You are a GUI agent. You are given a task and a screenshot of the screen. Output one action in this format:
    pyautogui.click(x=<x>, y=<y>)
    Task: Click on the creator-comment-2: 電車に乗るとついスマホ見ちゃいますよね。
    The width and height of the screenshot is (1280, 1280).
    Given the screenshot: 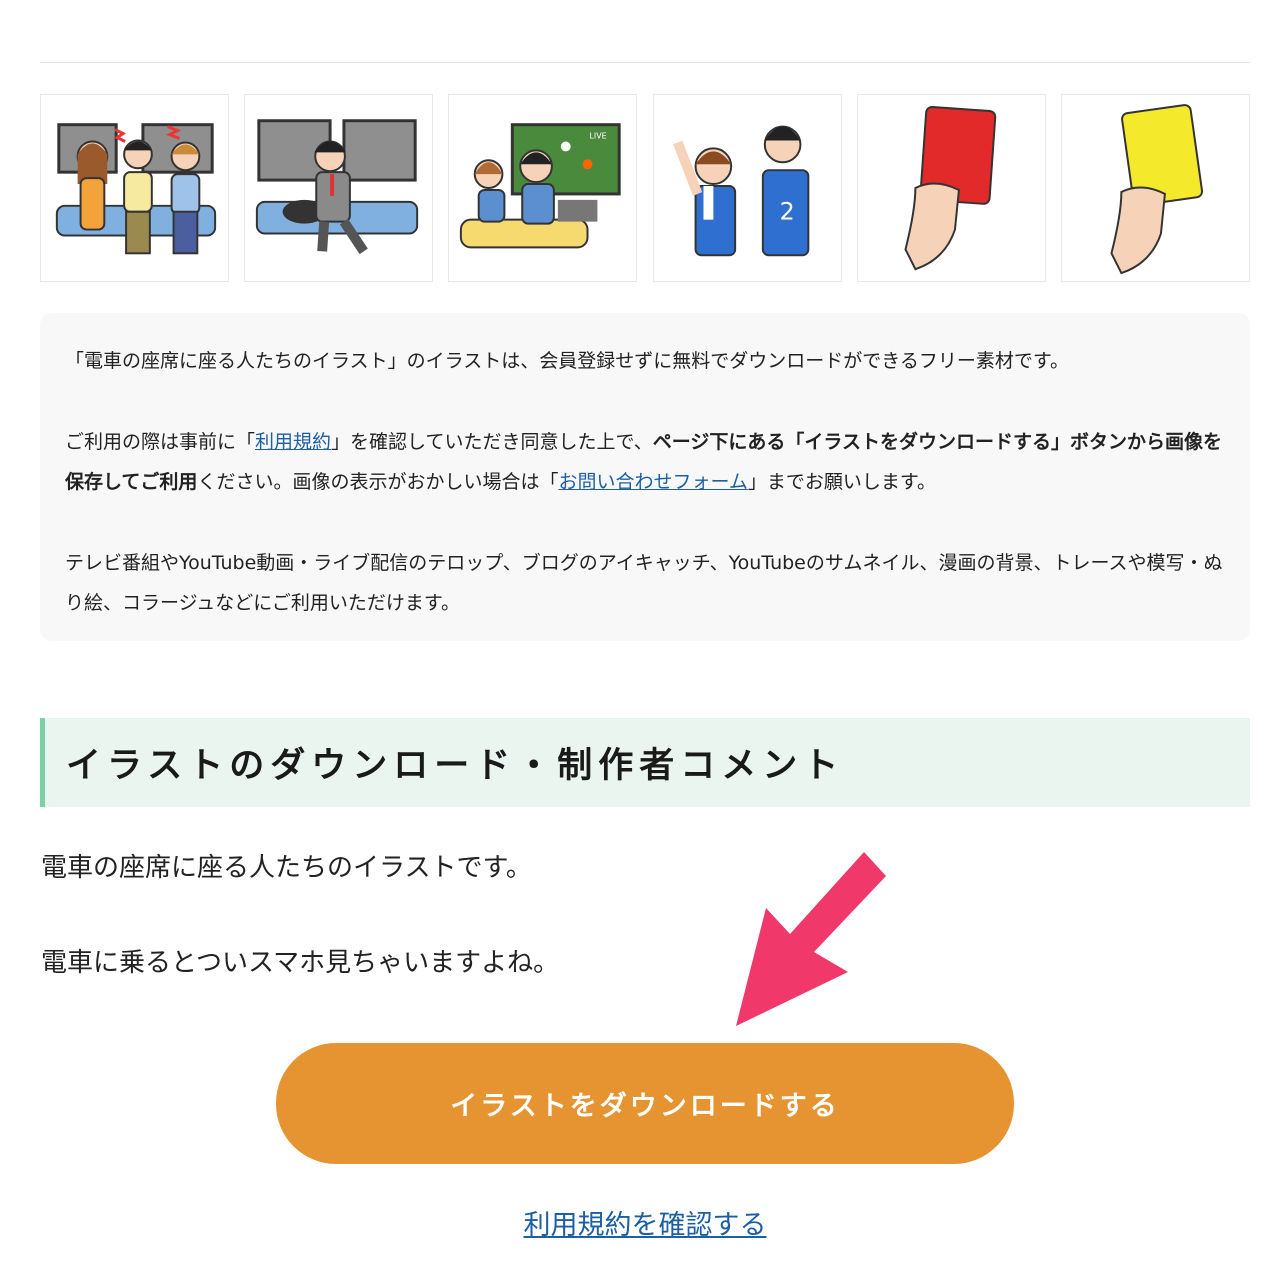 What is the action you would take?
    pyautogui.click(x=300, y=963)
    